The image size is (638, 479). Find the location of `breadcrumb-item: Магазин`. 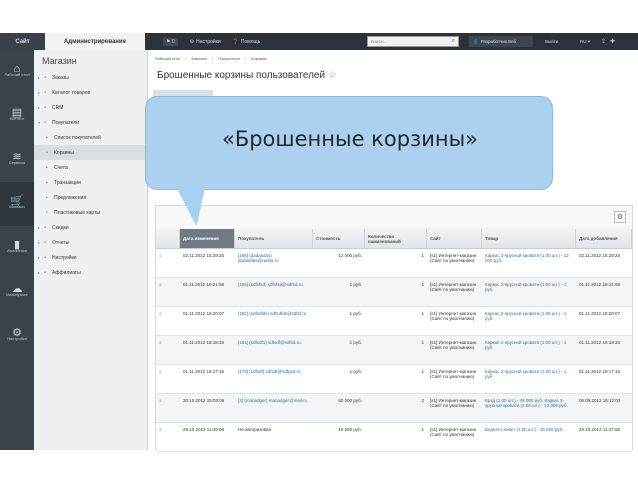

breadcrumb-item: Магазин is located at coordinates (198, 58).